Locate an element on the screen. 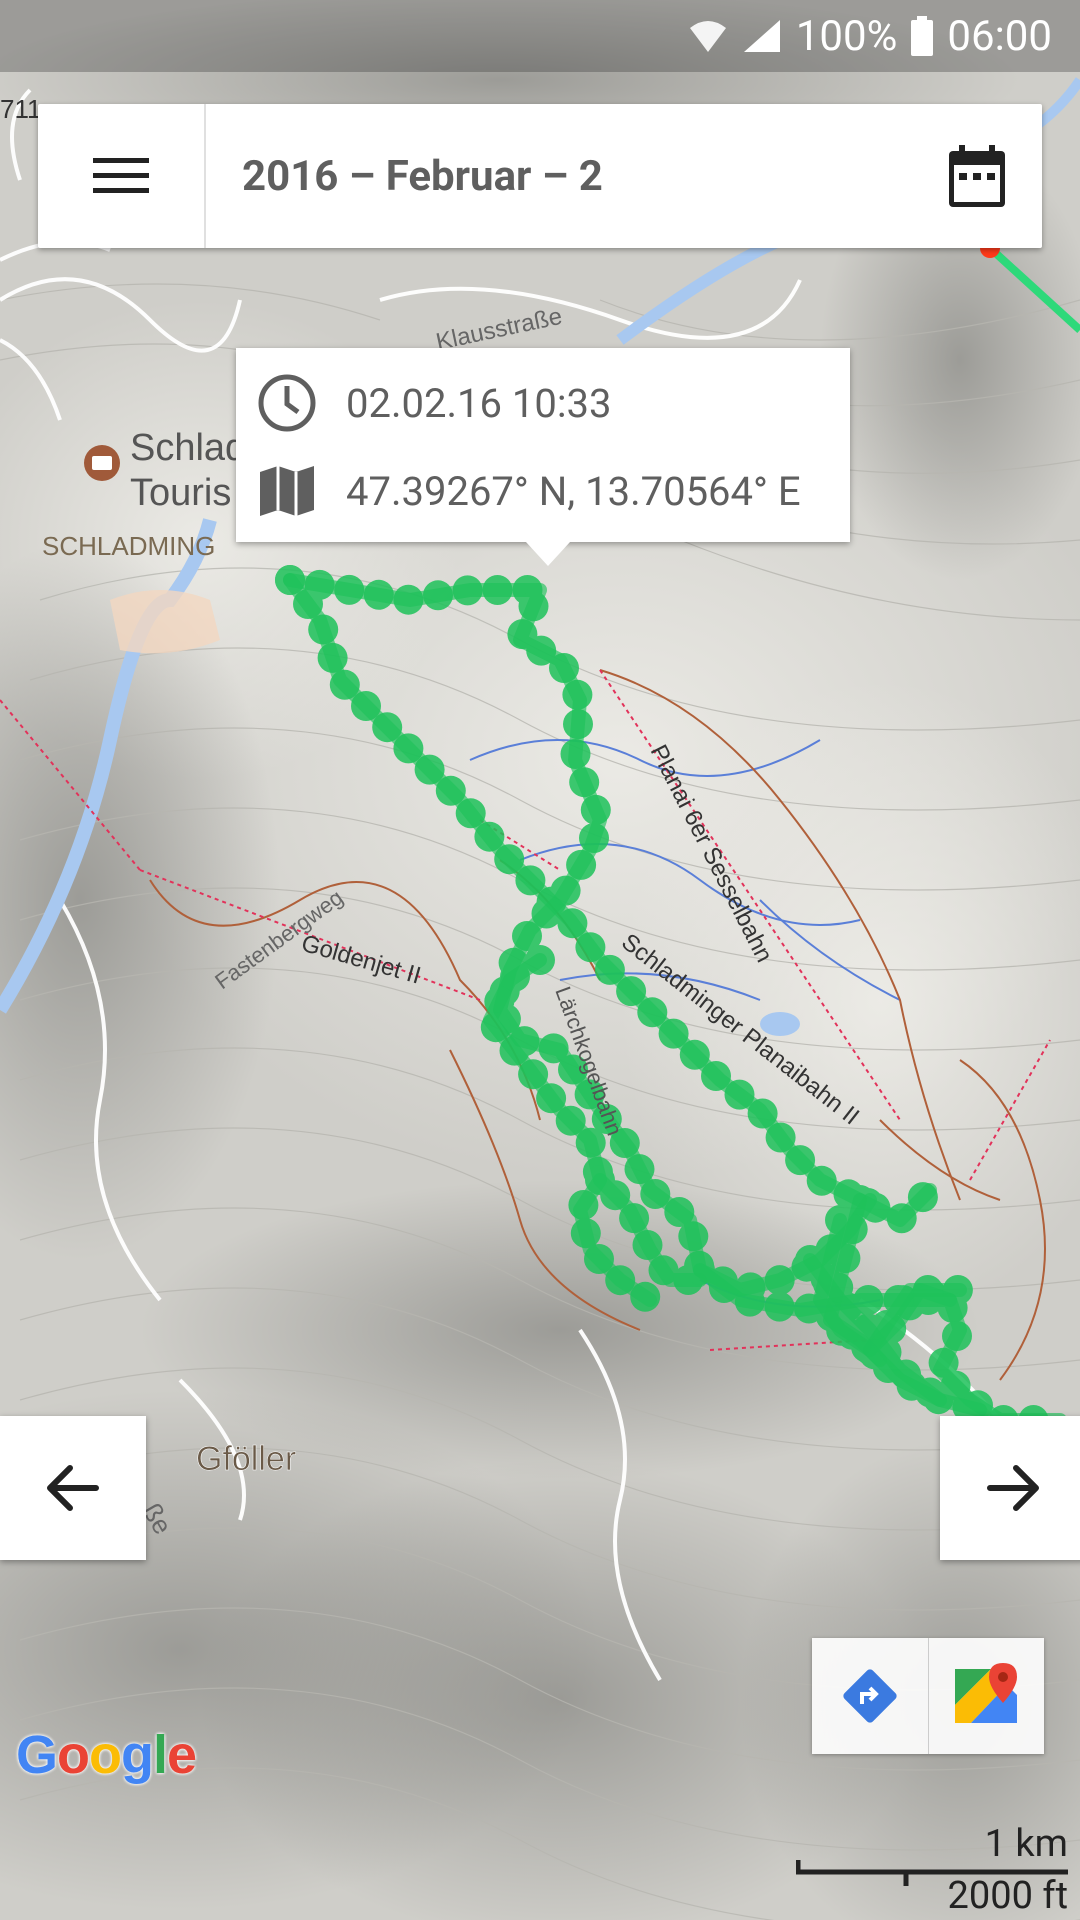 The width and height of the screenshot is (1080, 1920). menu-button is located at coordinates (122, 176).